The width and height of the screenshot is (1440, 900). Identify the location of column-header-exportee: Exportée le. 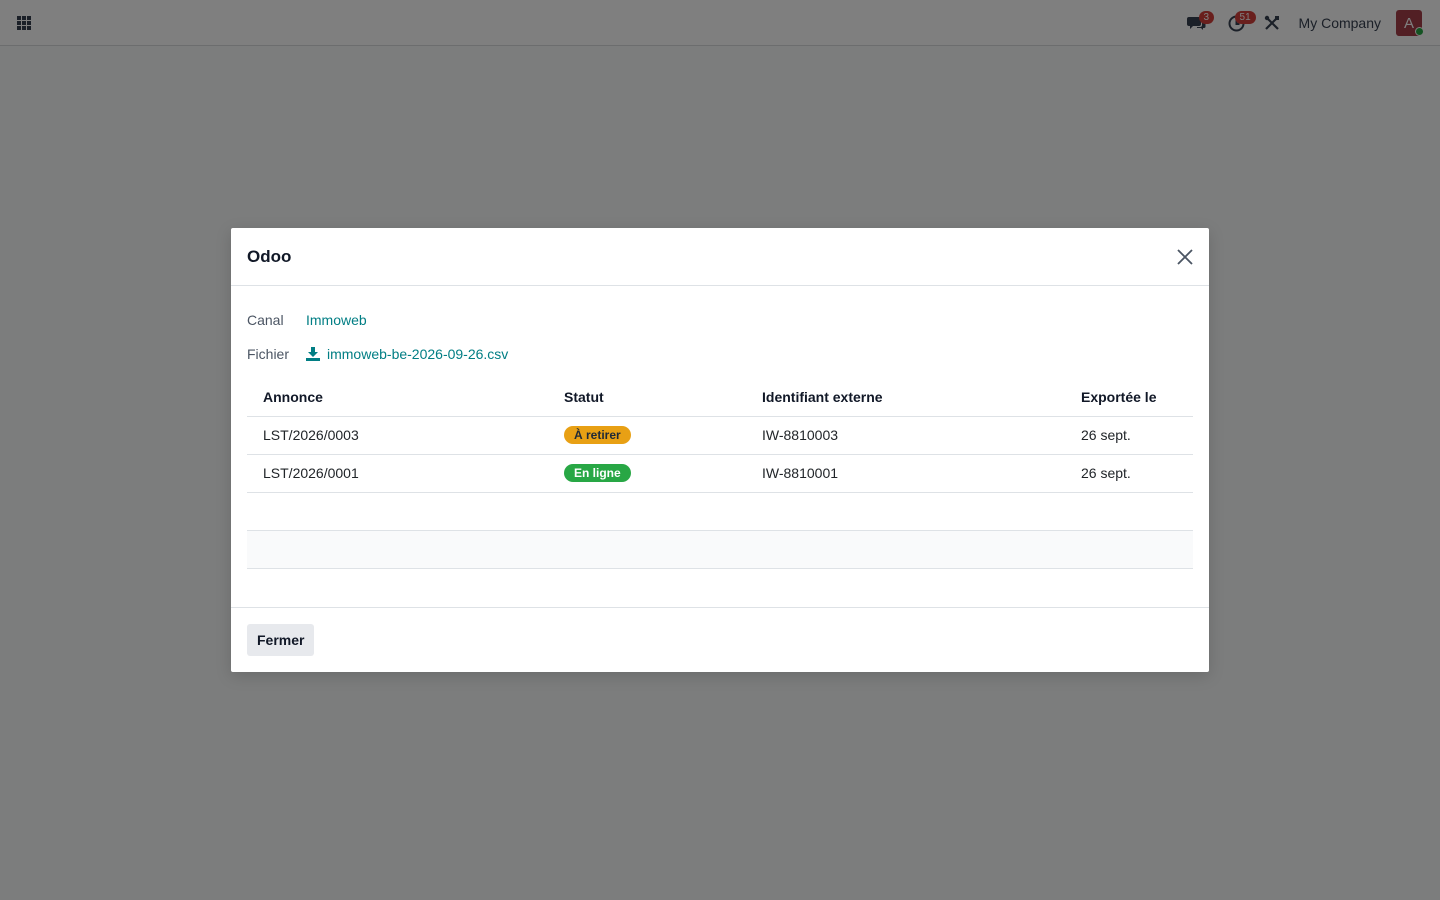
(1129, 397).